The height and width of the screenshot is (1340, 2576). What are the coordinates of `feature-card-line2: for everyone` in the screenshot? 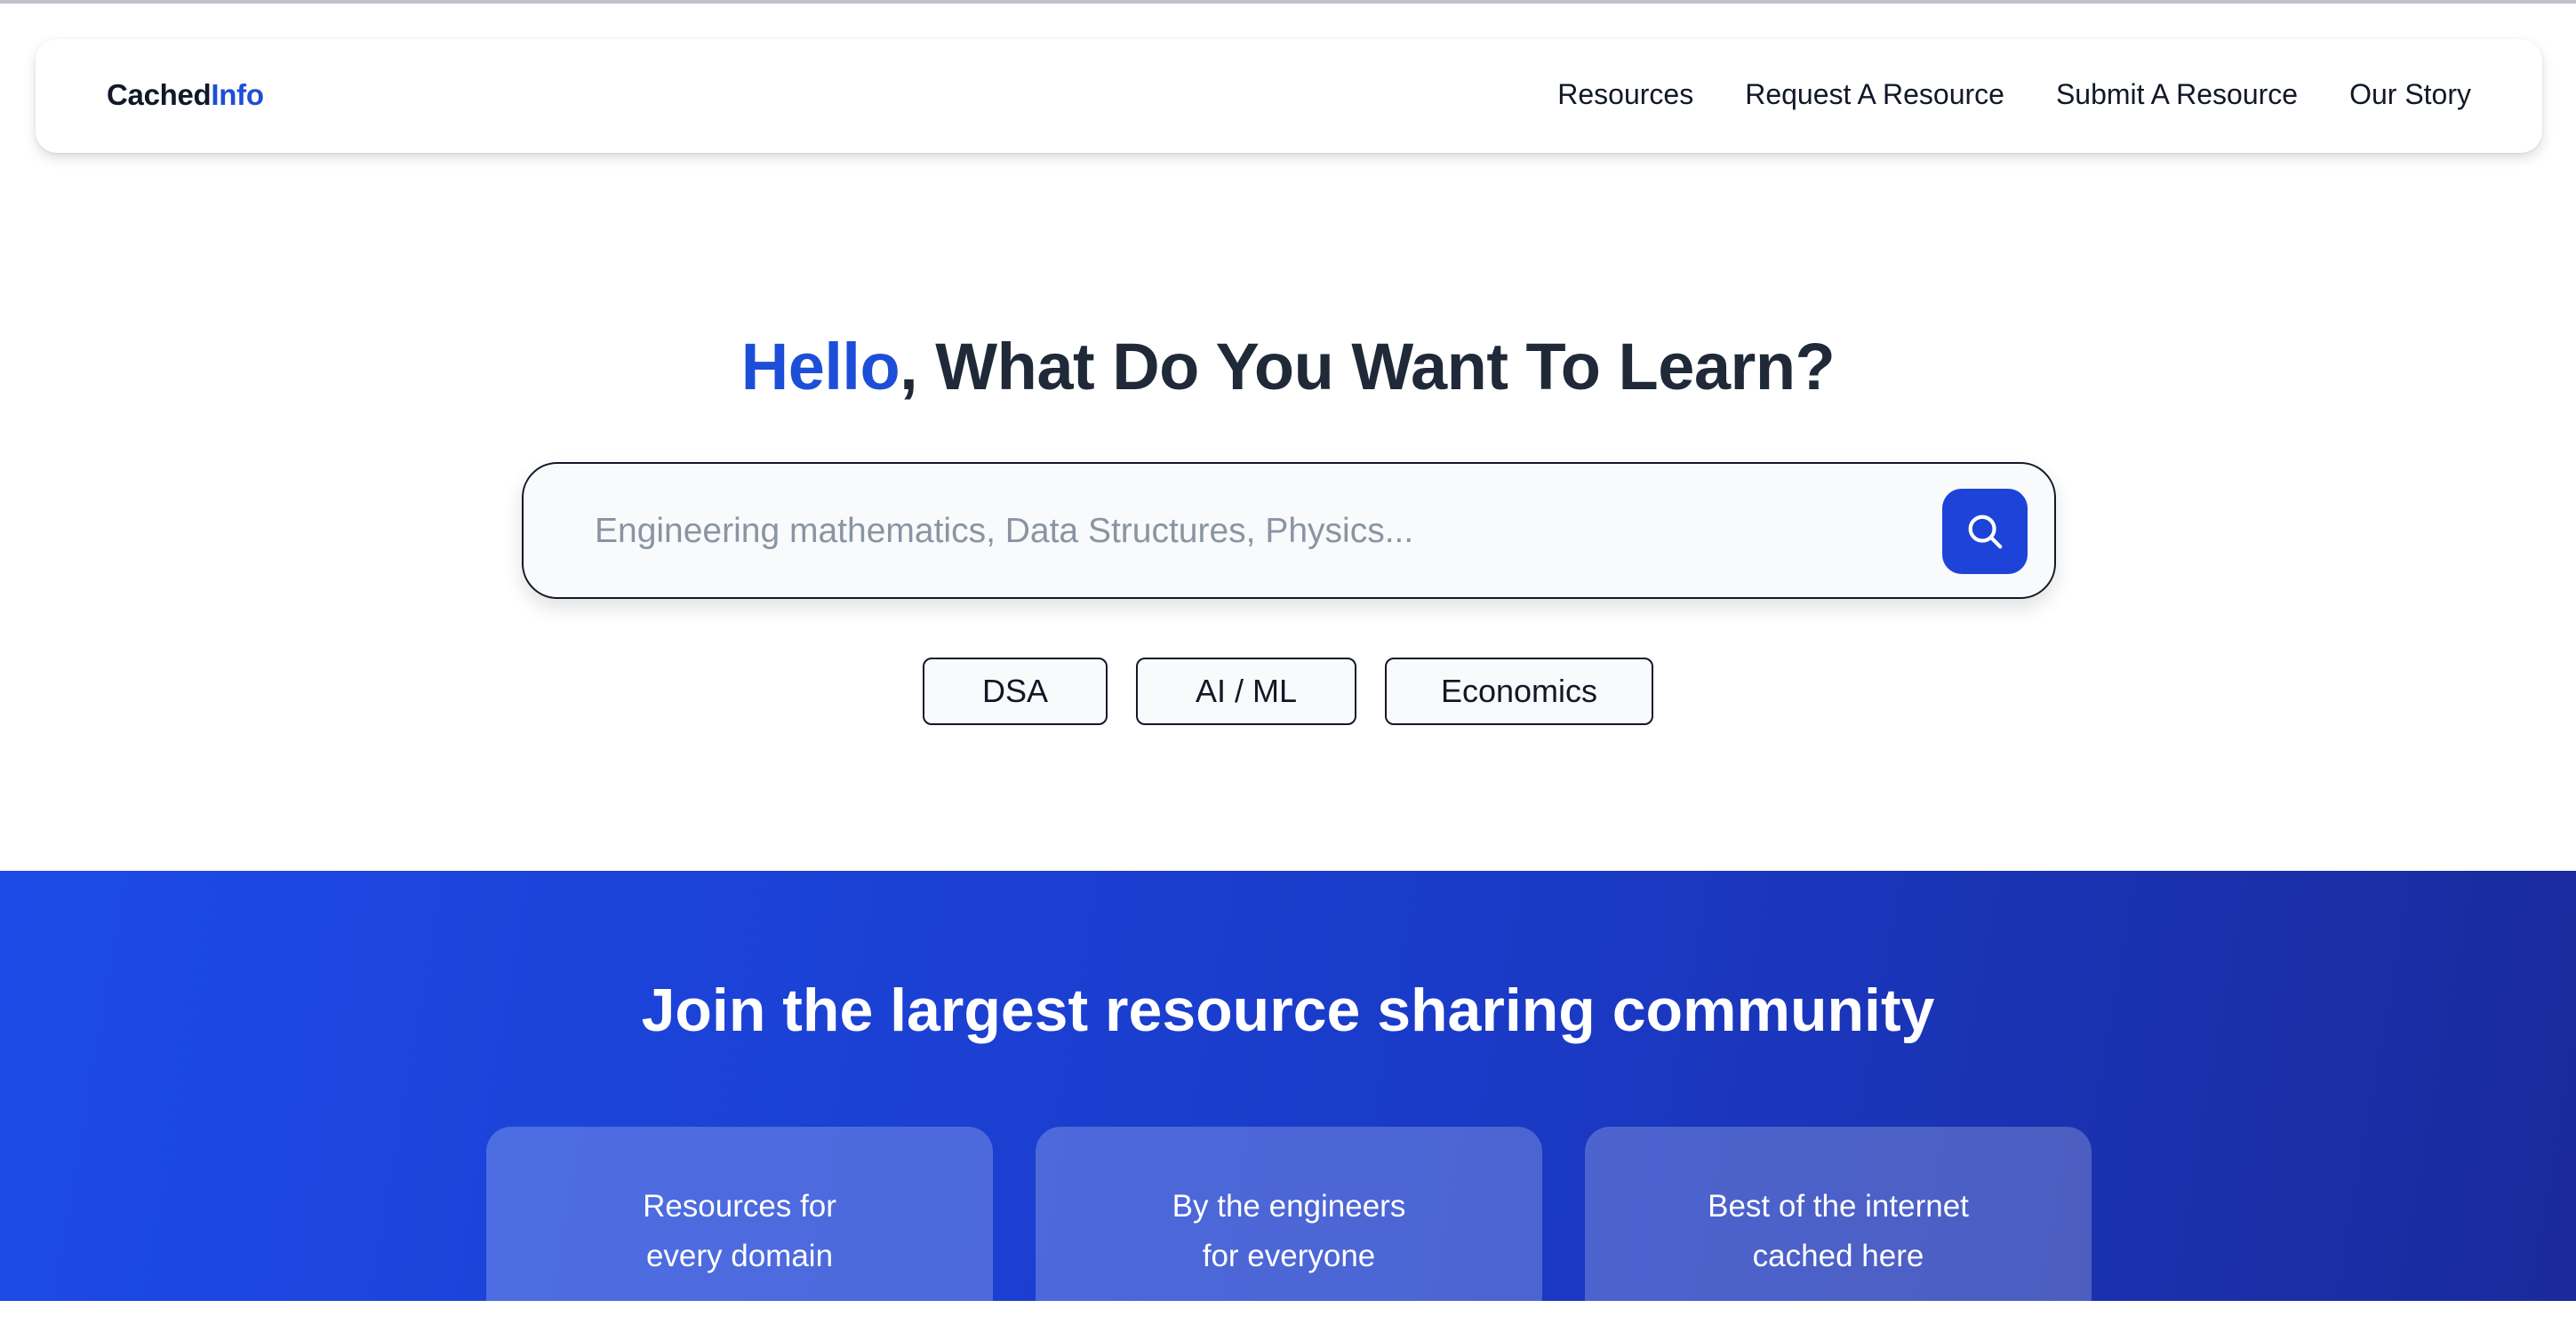 It's located at (1289, 1256).